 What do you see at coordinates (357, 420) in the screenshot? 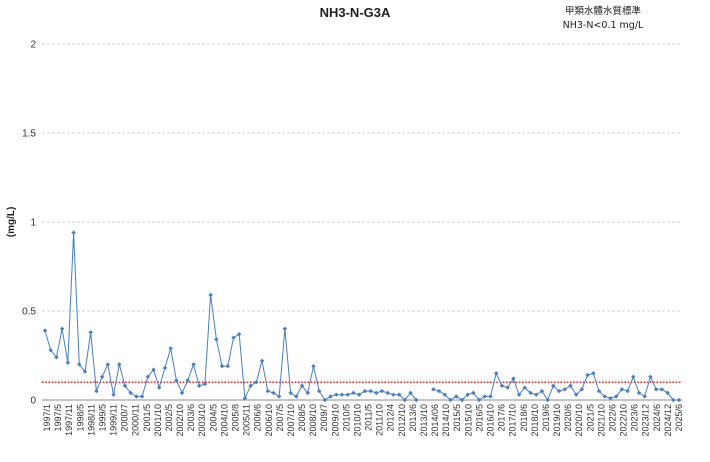
I see `x-tick-label: 2010/10` at bounding box center [357, 420].